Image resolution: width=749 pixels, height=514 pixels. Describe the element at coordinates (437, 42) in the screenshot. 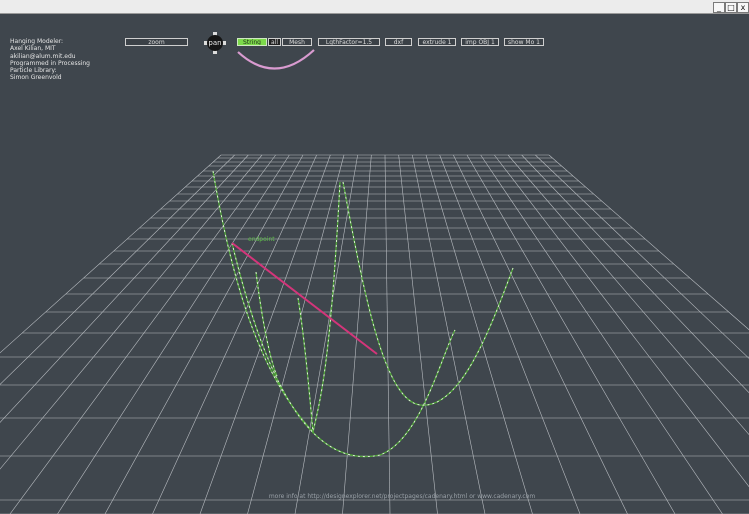

I see `extrude-button: extrude 1` at that location.